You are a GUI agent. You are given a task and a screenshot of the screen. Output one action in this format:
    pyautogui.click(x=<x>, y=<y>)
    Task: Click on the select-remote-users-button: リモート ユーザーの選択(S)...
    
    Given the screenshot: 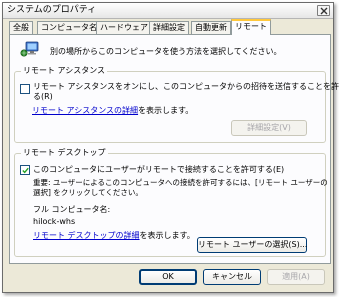 What is the action you would take?
    pyautogui.click(x=252, y=245)
    